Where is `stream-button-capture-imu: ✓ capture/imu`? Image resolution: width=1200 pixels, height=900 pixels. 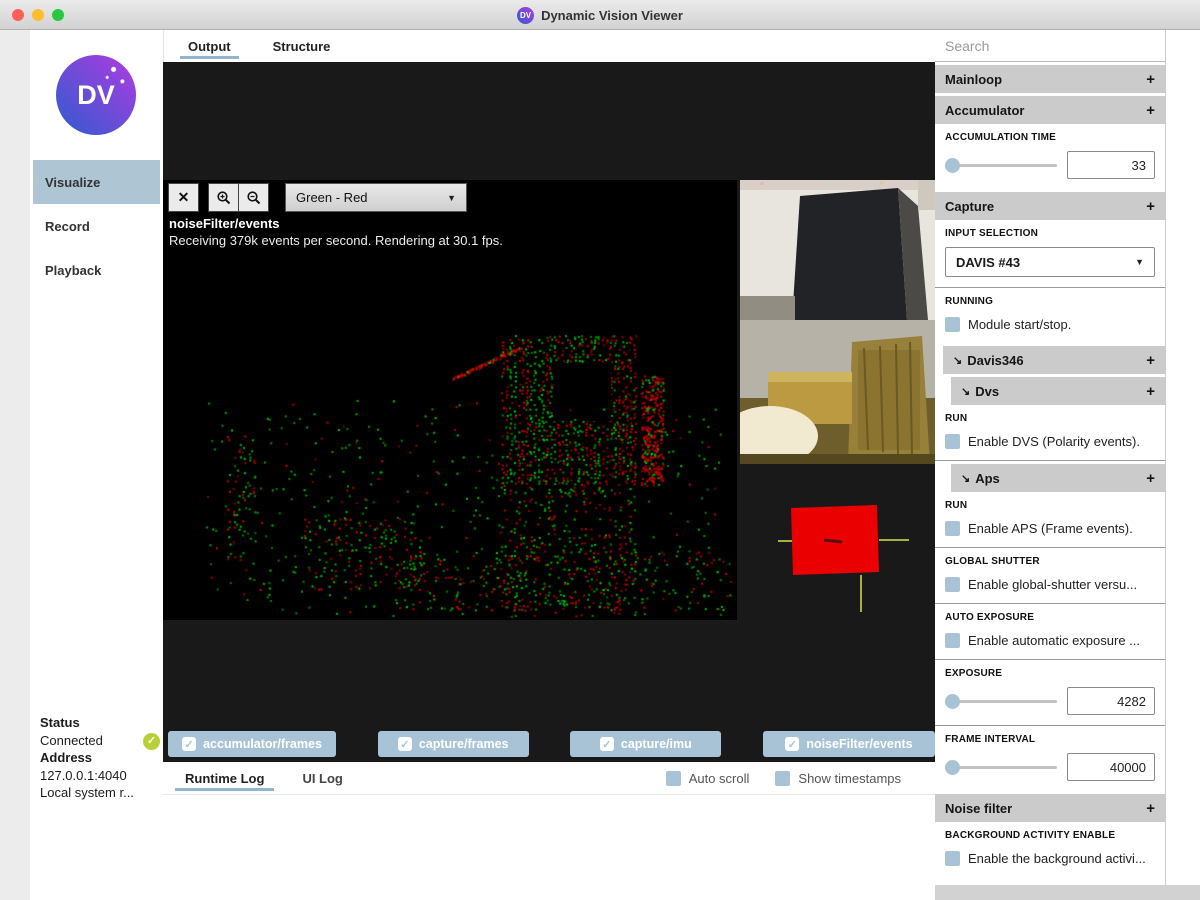
stream-button-capture-imu: ✓ capture/imu is located at coordinates (646, 744).